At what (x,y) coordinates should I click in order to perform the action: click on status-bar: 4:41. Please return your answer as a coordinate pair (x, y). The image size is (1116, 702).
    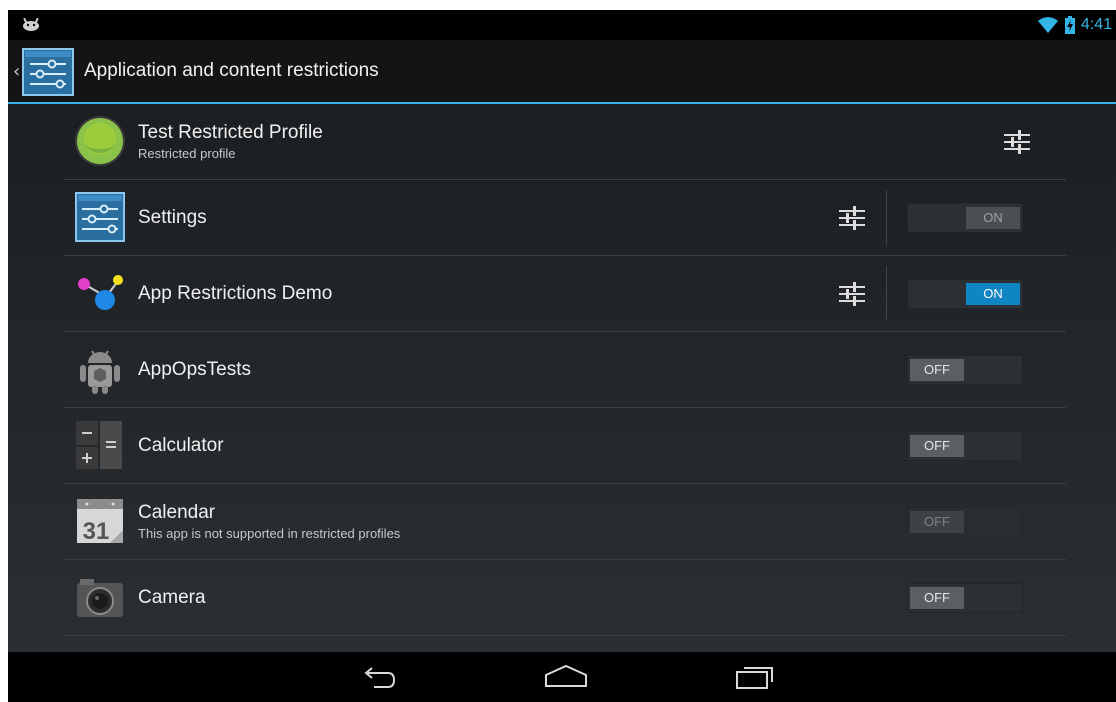
    Looking at the image, I should click on (562, 25).